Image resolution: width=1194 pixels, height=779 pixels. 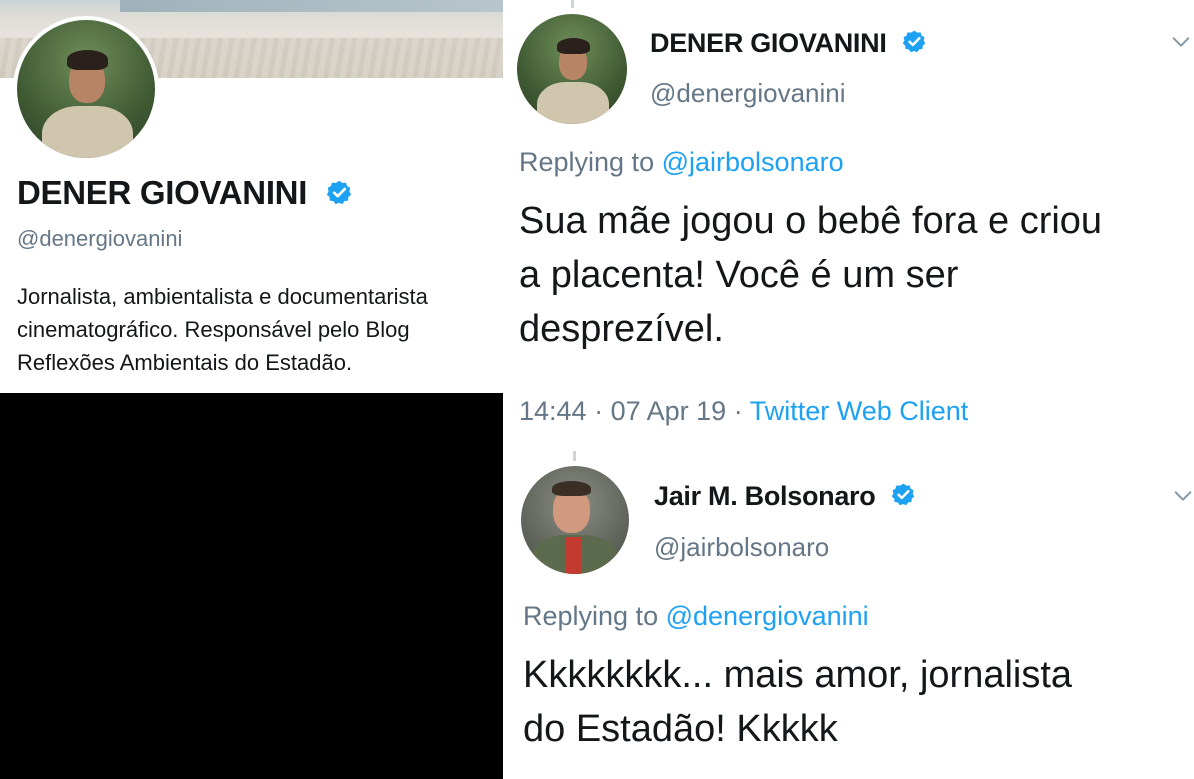 I want to click on profile-handle: @denergiovanini, so click(x=100, y=238).